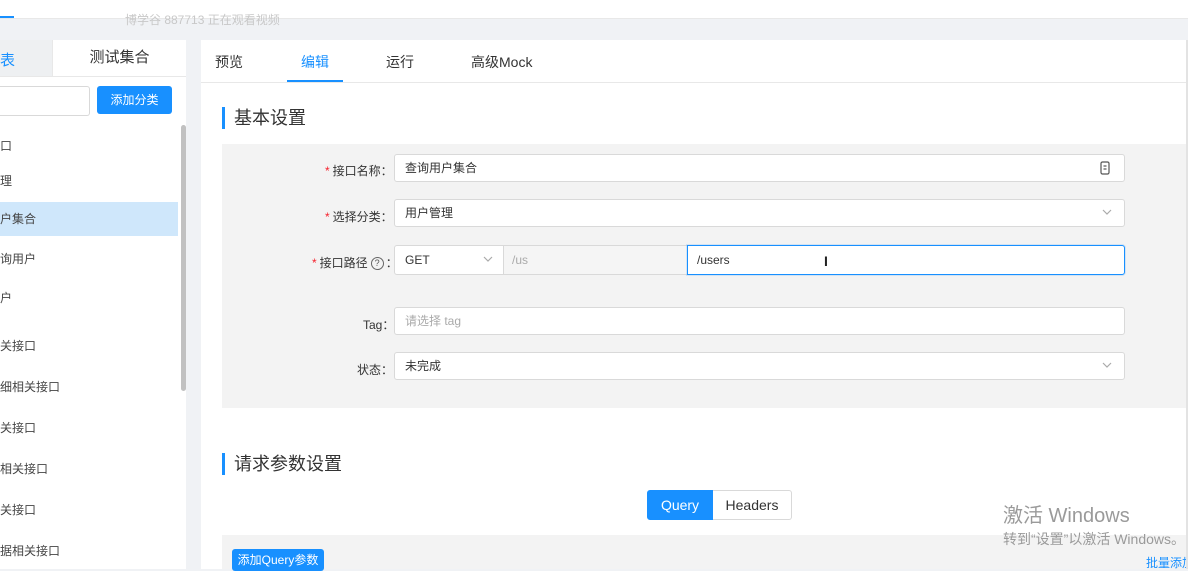  Describe the element at coordinates (89, 469) in the screenshot. I see `sidebar-item: 相关接口` at that location.